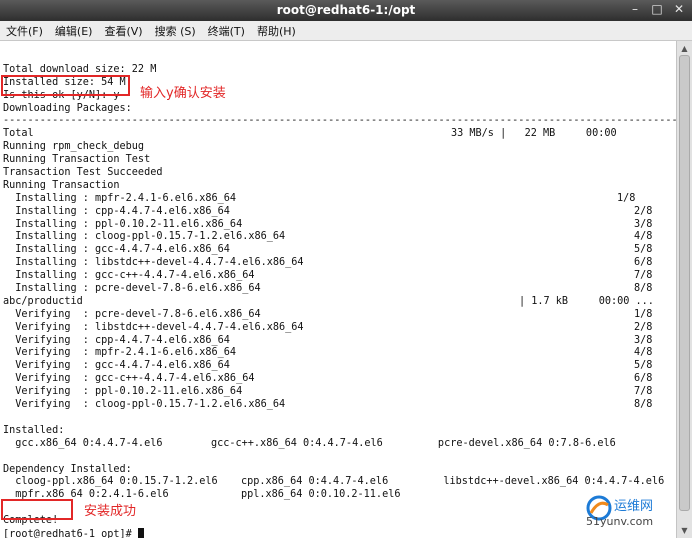 The height and width of the screenshot is (538, 692). I want to click on menu-file: 文件(F), so click(24, 30).